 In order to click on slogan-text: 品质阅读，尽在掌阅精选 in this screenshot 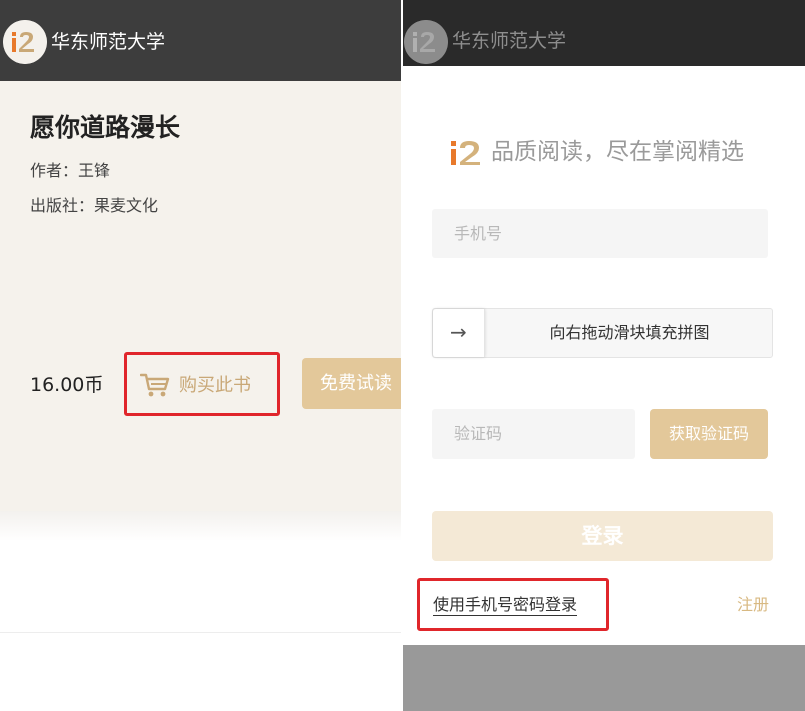, I will do `click(617, 152)`.